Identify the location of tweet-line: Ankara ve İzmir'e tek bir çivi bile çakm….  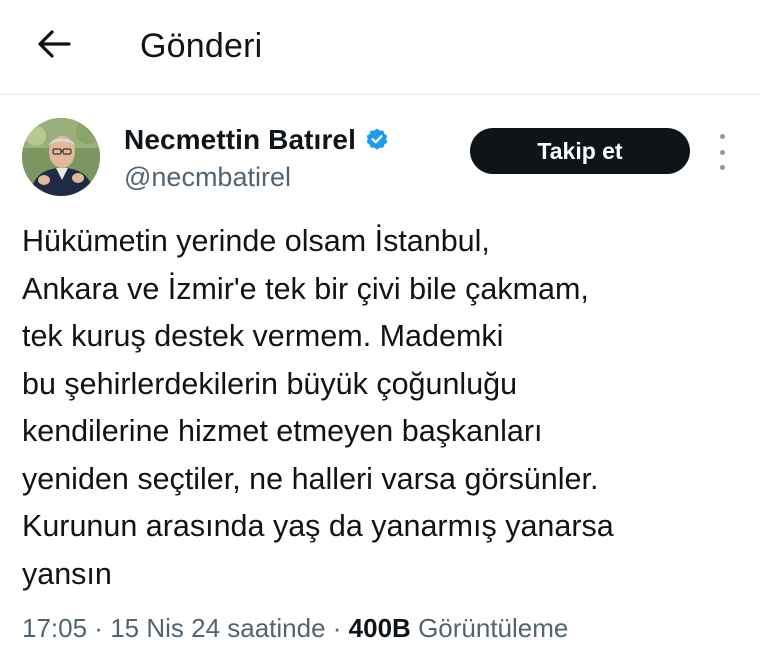
(305, 288).